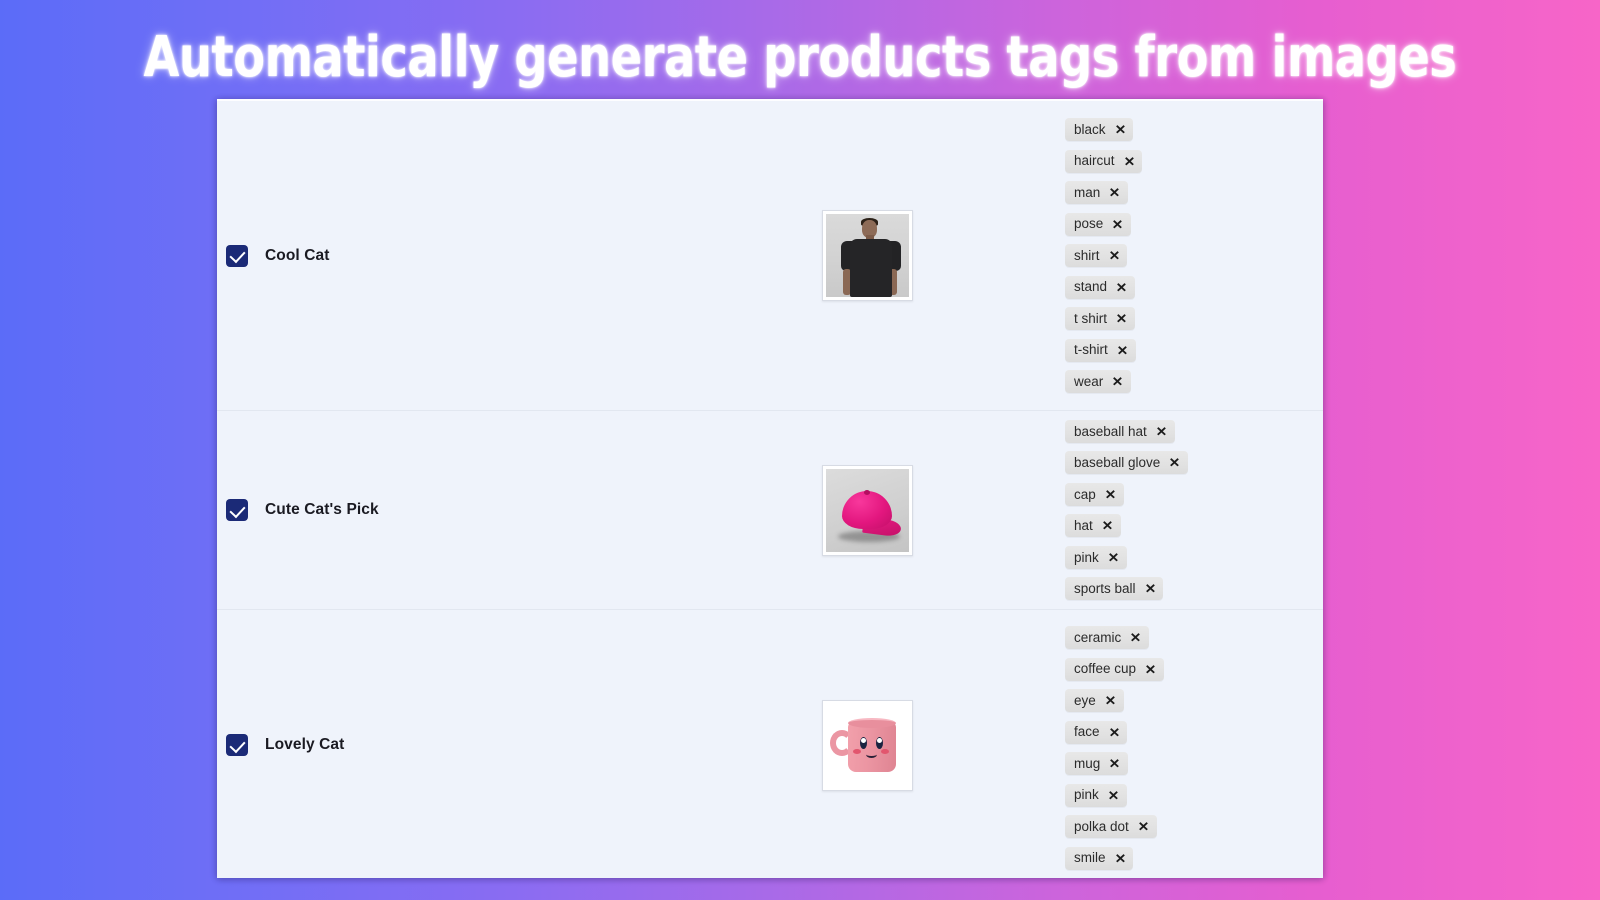  Describe the element at coordinates (322, 509) in the screenshot. I see `product-name: Cute Cat's Pick` at that location.